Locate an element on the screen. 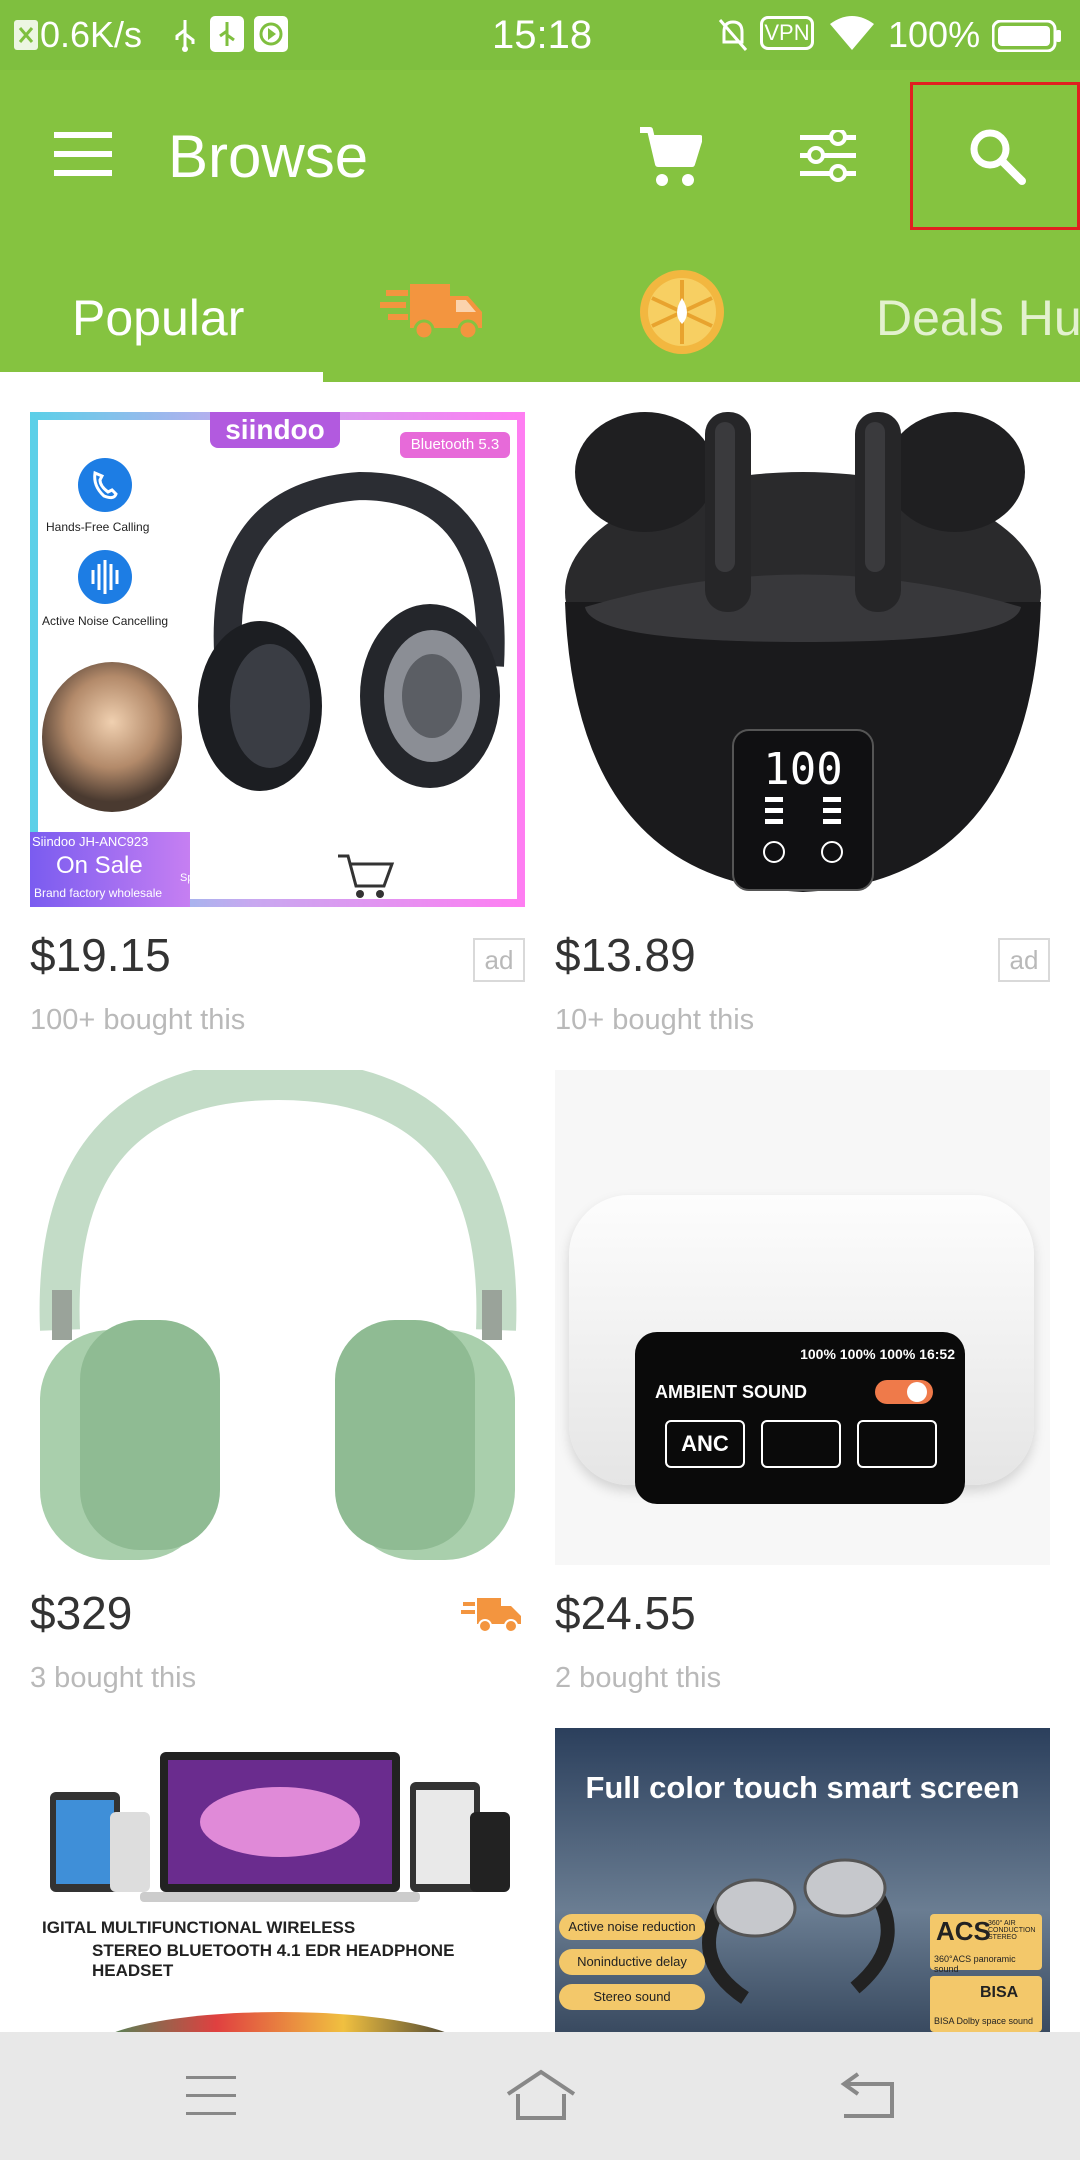 The image size is (1080, 2160). product-card: $329 3 bought this is located at coordinates (277, 1390).